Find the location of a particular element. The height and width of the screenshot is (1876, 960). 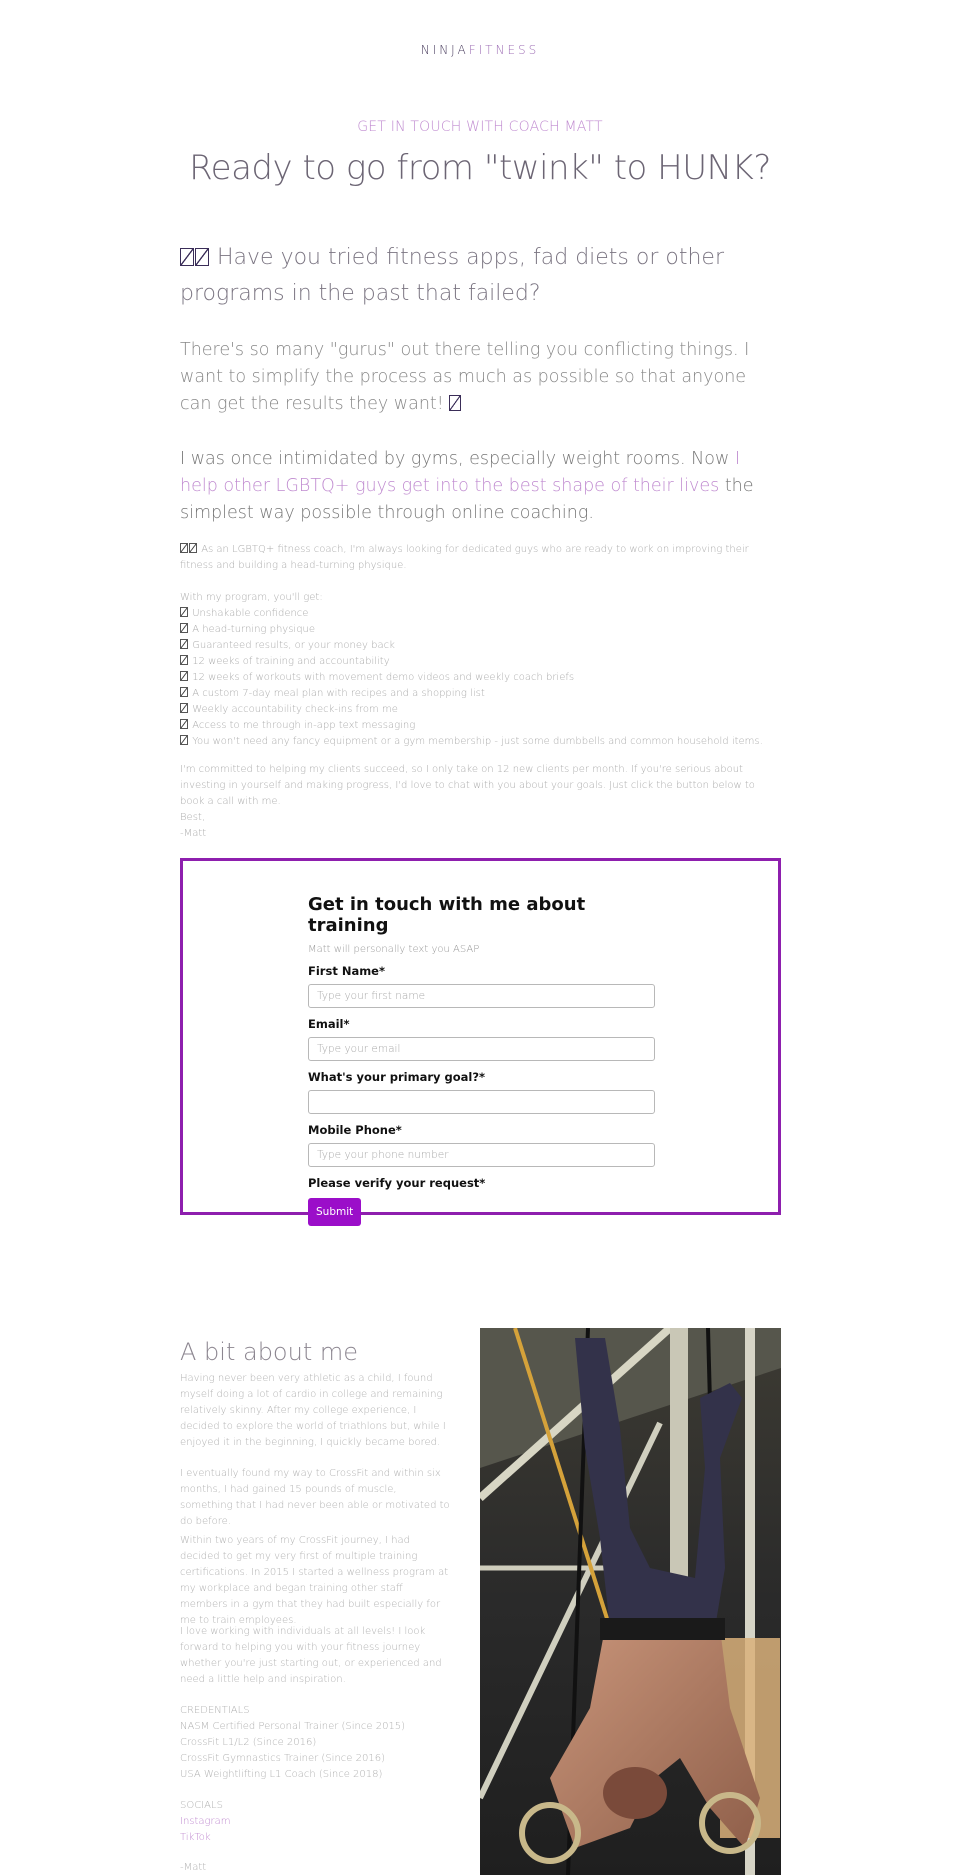

benefit-item: 12 weeks of training and accountability is located at coordinates (480, 662).